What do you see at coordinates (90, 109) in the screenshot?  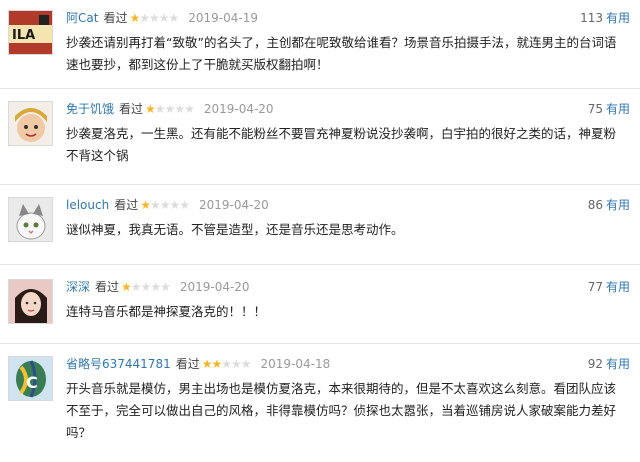 I see `username-link: 免于饥饿` at bounding box center [90, 109].